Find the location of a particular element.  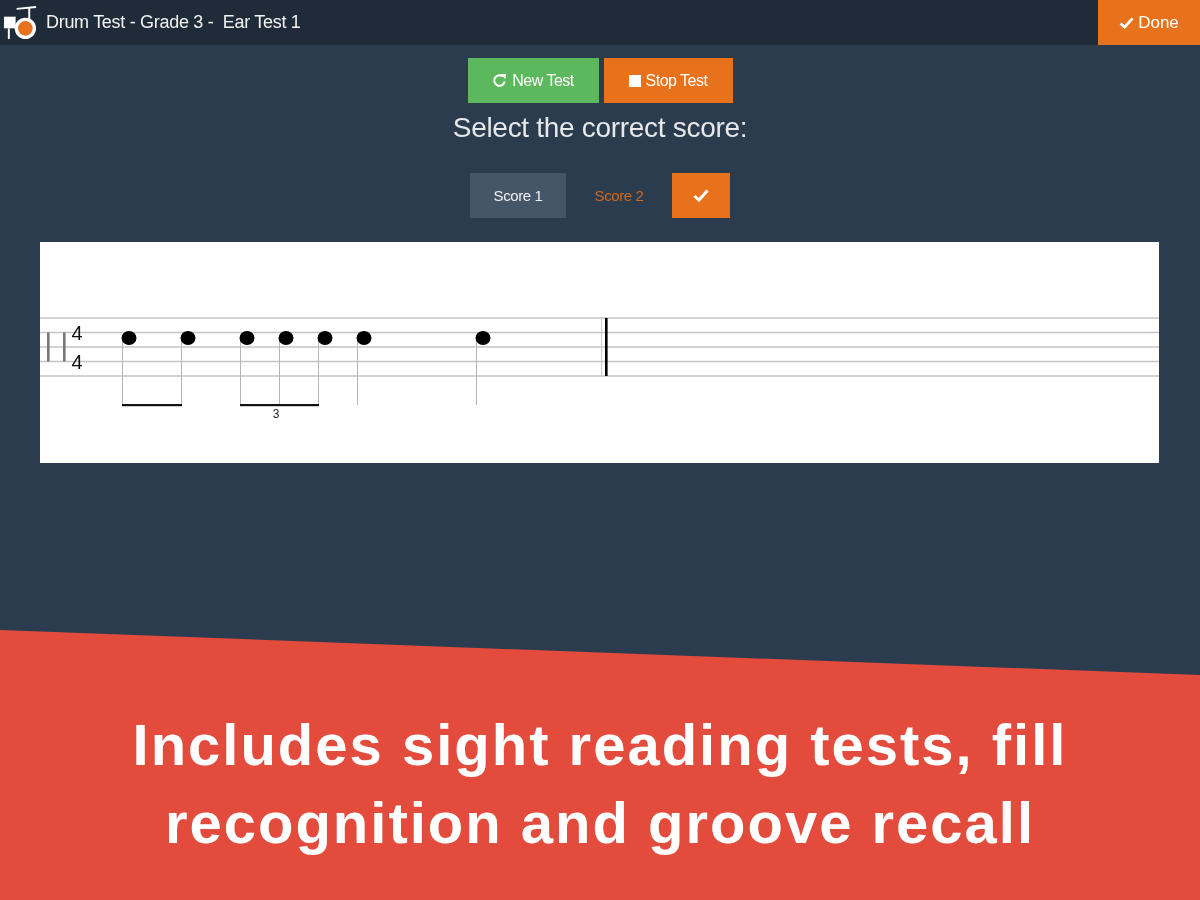

window-title: Drum Test - Grade 3 - Ear Test 1 is located at coordinates (173, 22).